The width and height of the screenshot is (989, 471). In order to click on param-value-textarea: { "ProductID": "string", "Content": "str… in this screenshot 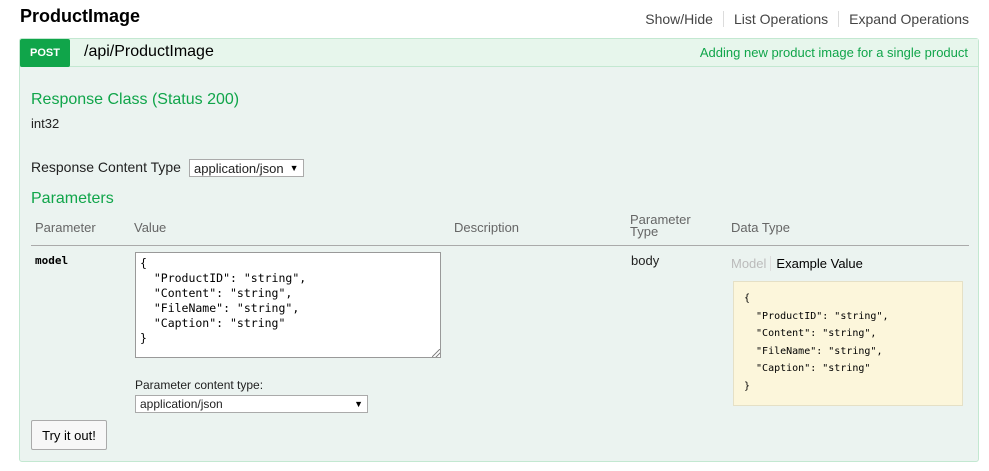, I will do `click(288, 305)`.